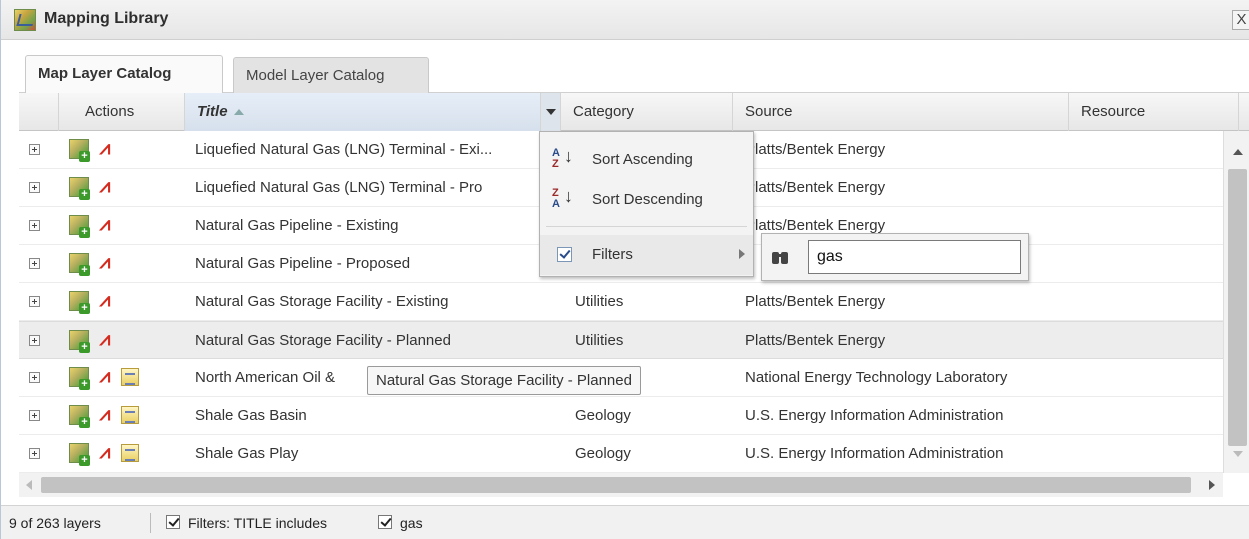  I want to click on row-category: Geology, so click(603, 415).